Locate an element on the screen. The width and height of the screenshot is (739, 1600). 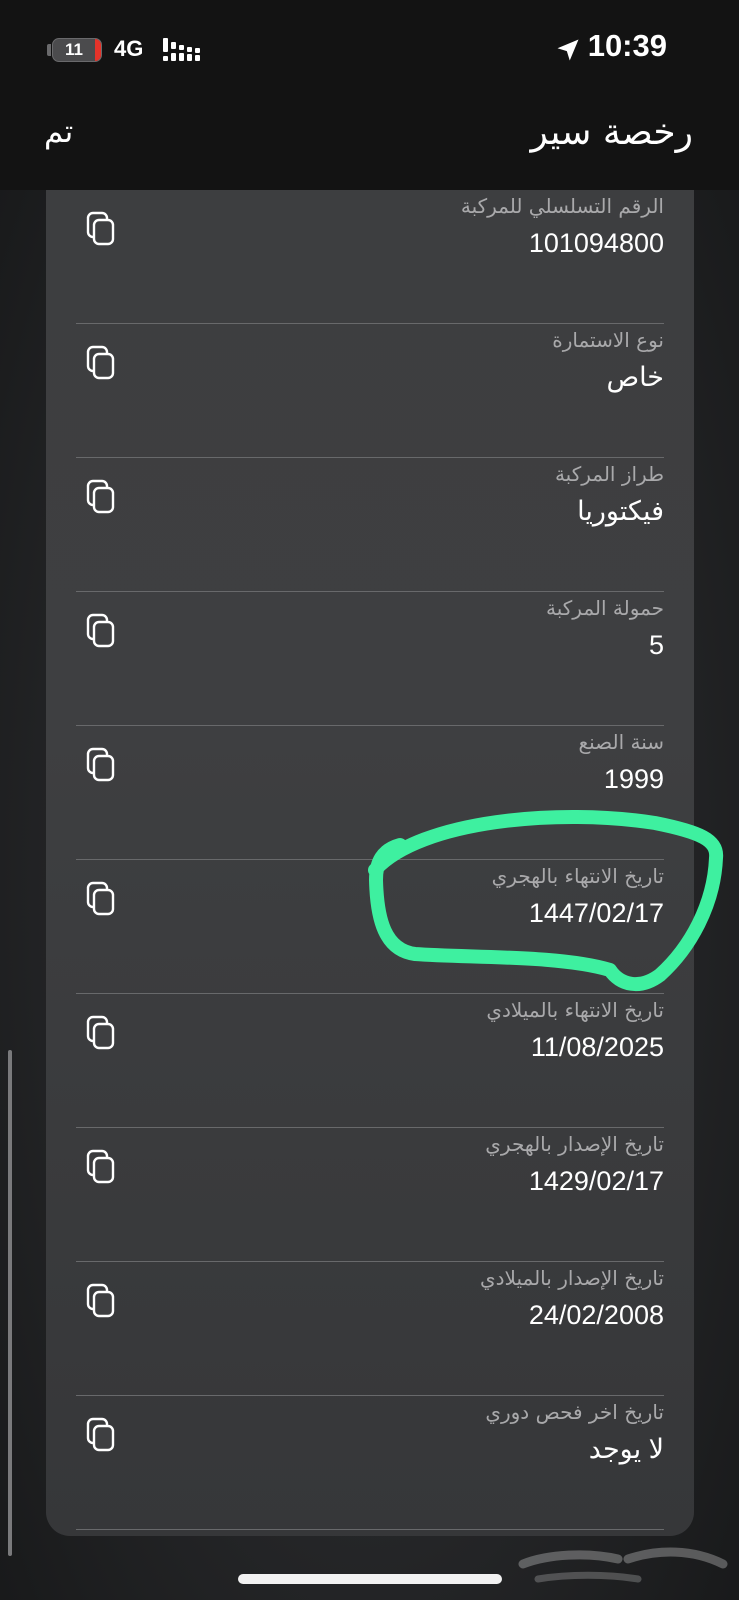
highlight-annotation is located at coordinates (546, 900).